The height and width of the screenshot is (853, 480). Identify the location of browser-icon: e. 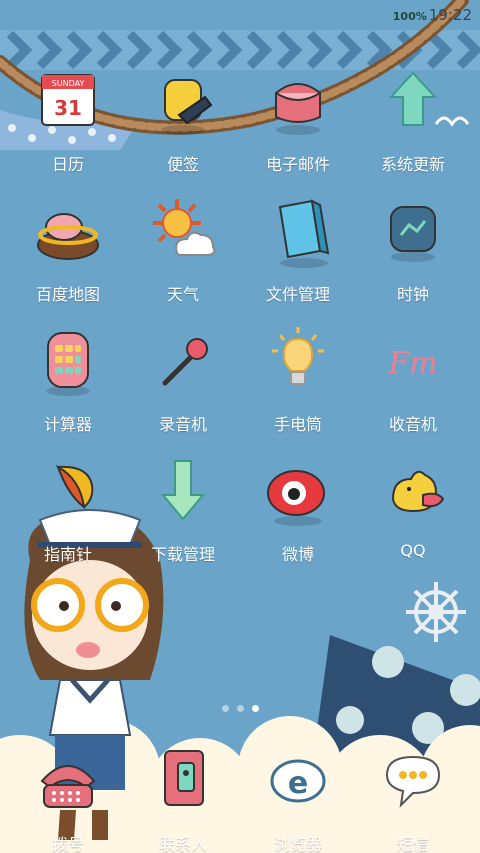
(298, 781).